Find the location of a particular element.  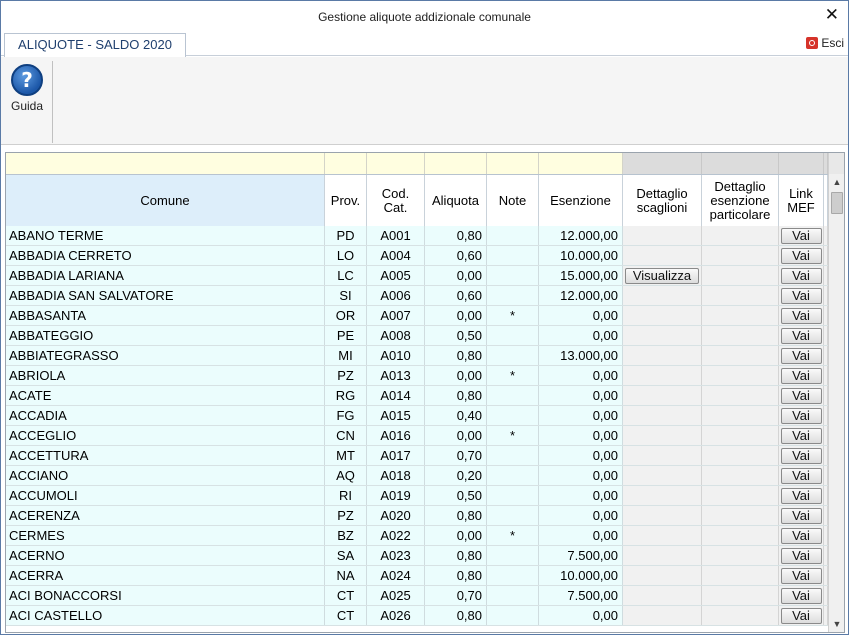

cell-esenzione: 10.000,00 is located at coordinates (581, 575).